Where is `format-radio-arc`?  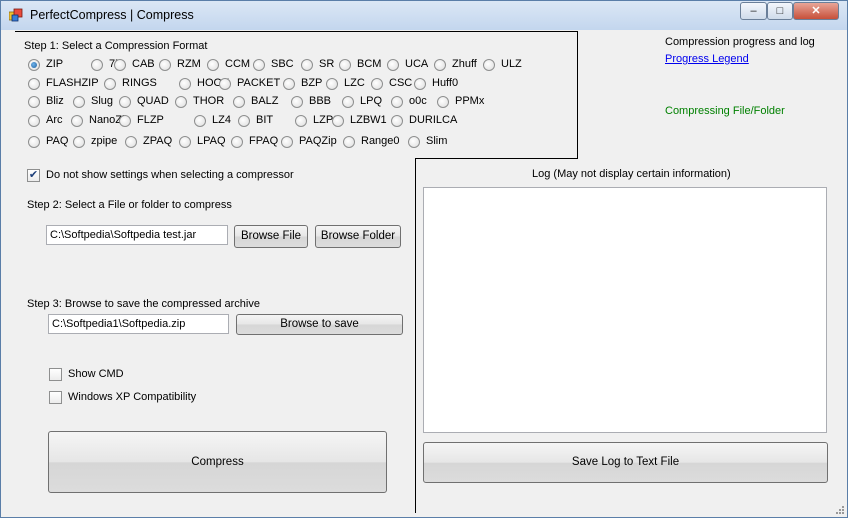
format-radio-arc is located at coordinates (34, 121).